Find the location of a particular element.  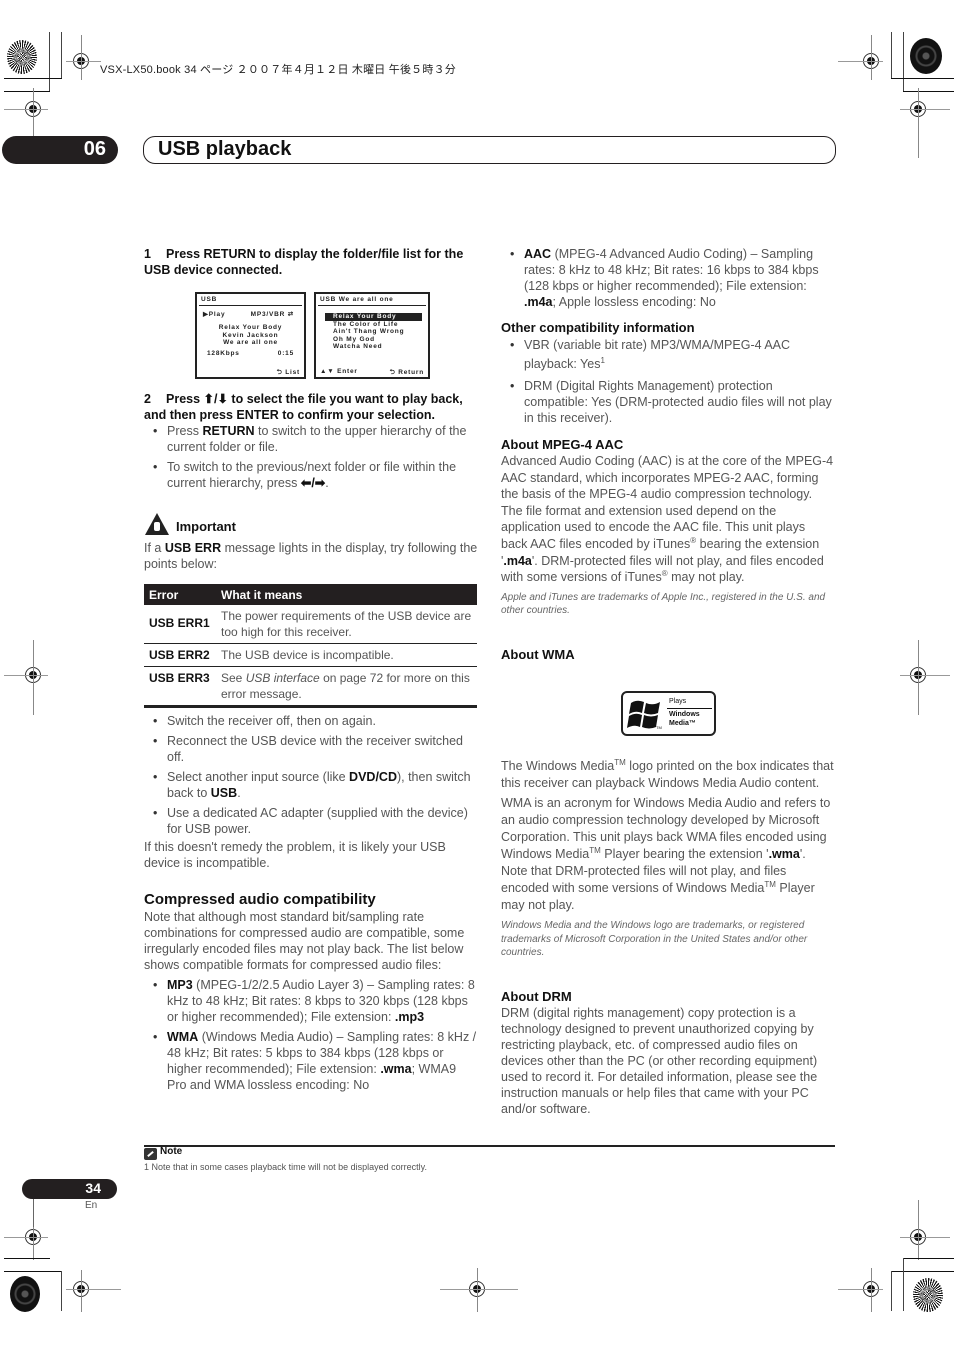

step-number: 1 is located at coordinates (147, 254).